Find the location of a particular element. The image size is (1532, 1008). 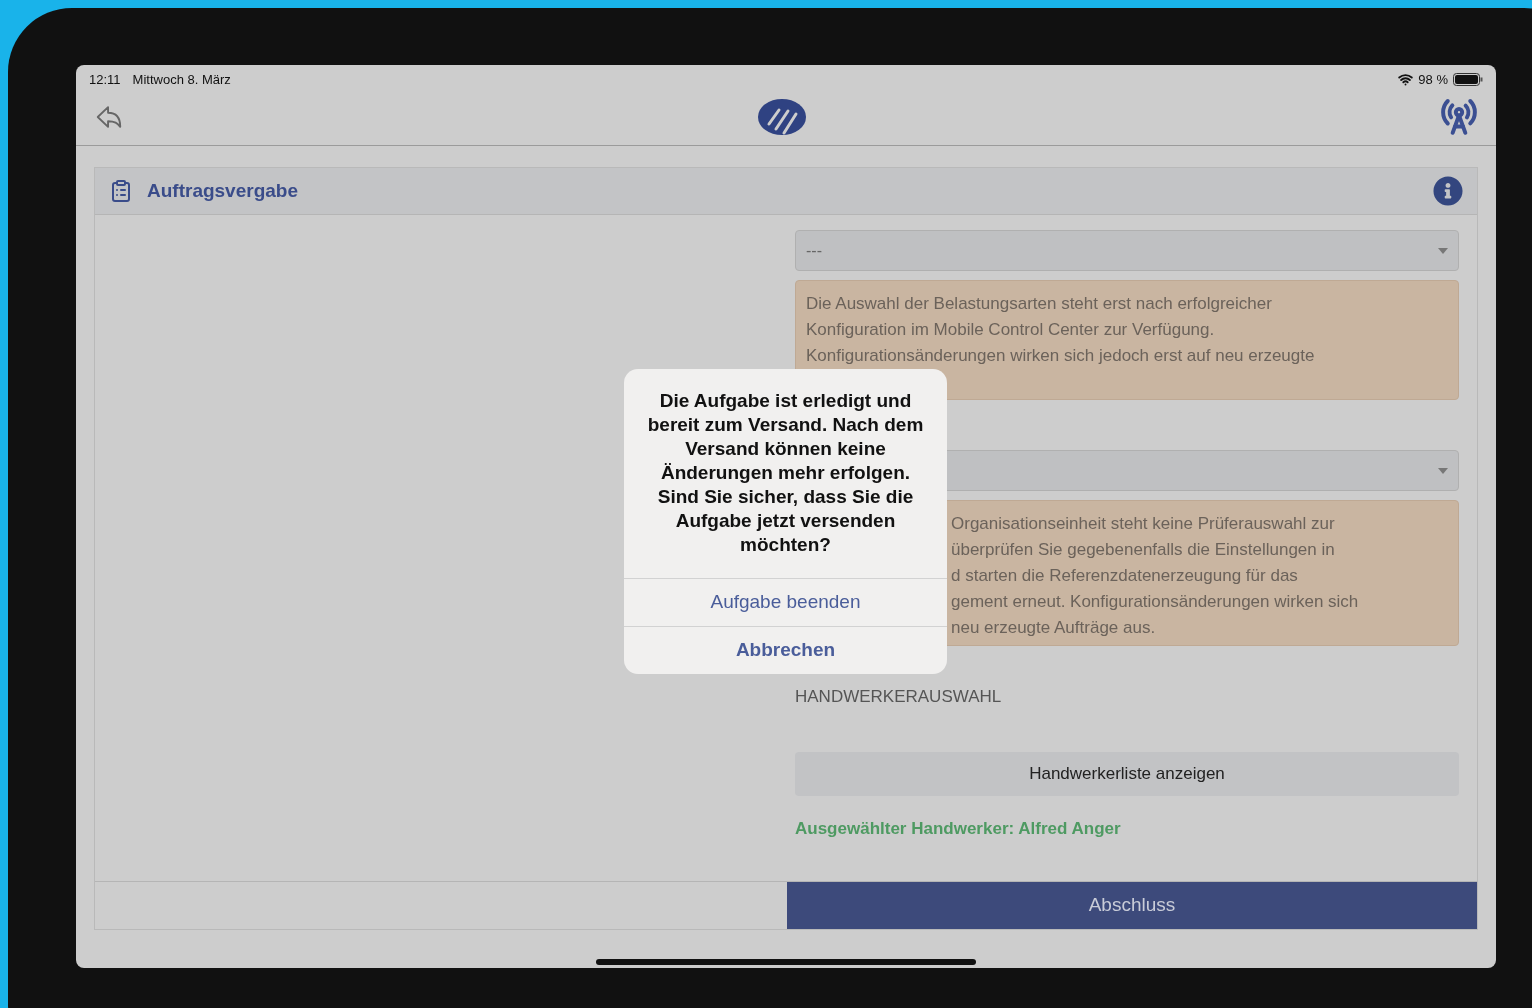

clipboard-icon is located at coordinates (121, 191).